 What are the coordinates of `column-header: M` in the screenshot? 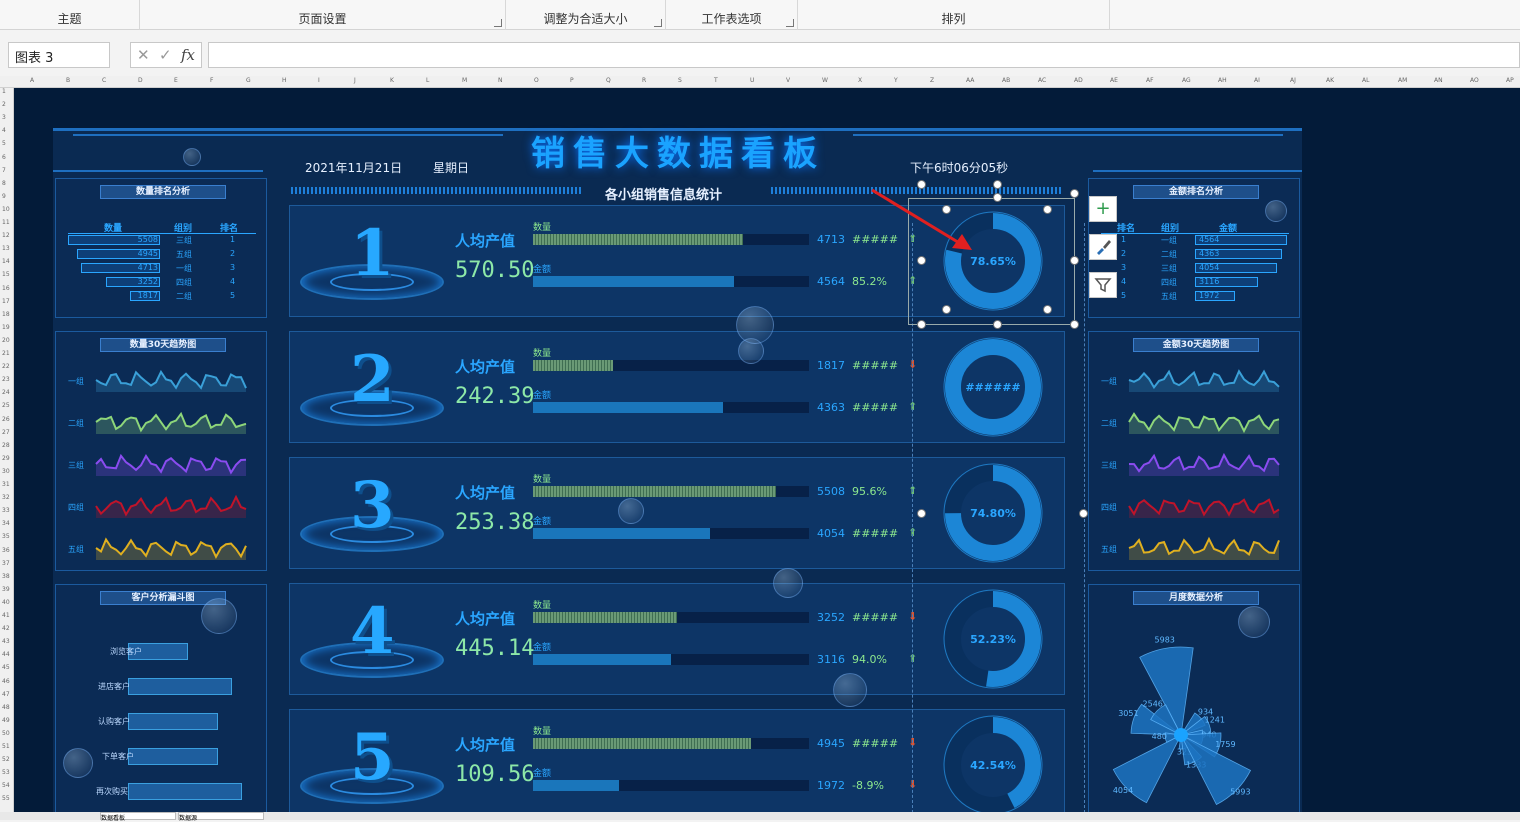 It's located at (464, 80).